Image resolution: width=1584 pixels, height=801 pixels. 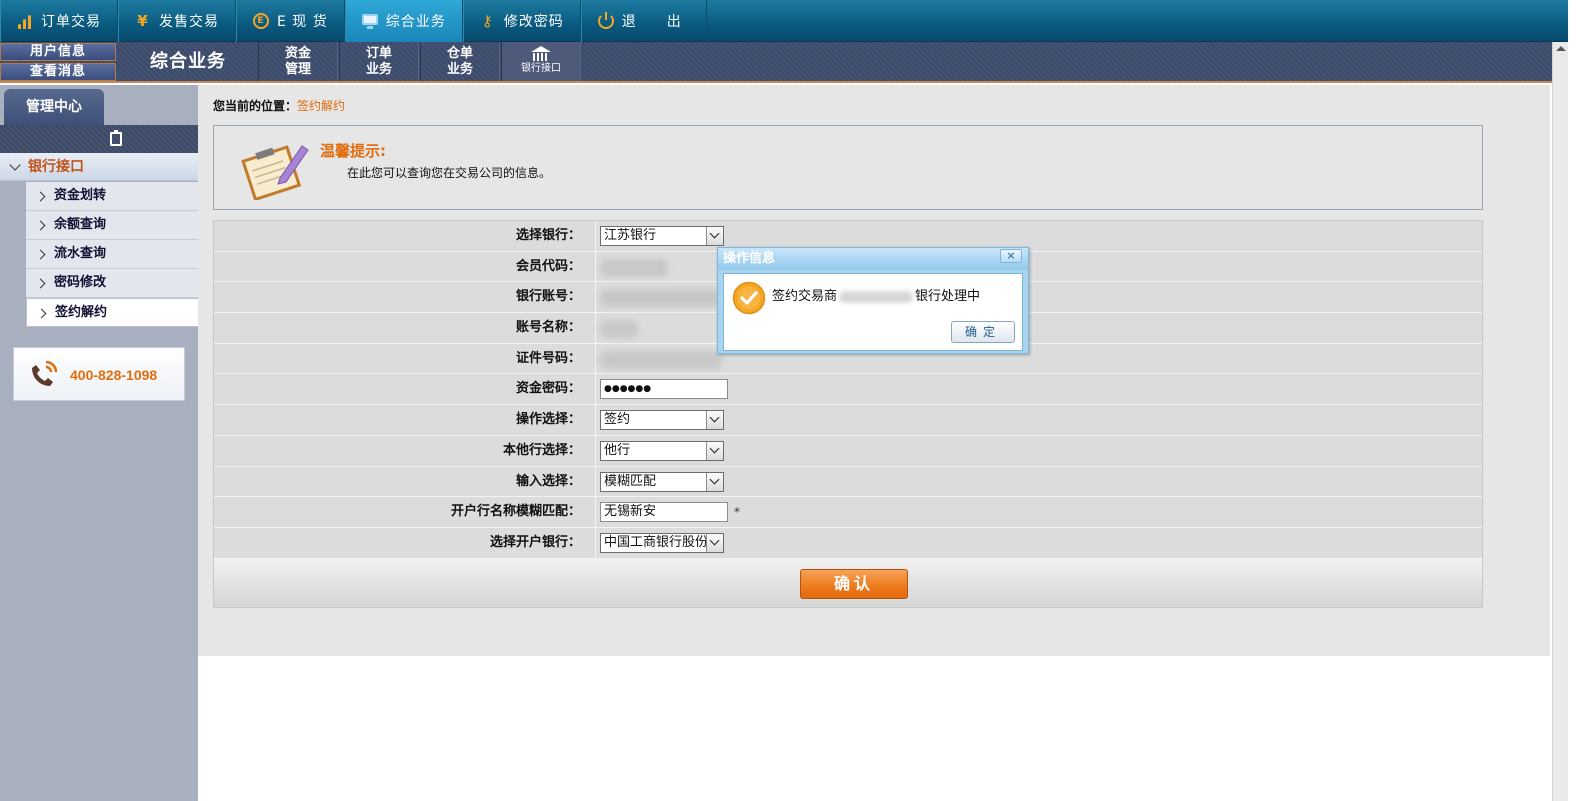 What do you see at coordinates (662, 450) in the screenshot?
I see `same-other-bank-select: 他行` at bounding box center [662, 450].